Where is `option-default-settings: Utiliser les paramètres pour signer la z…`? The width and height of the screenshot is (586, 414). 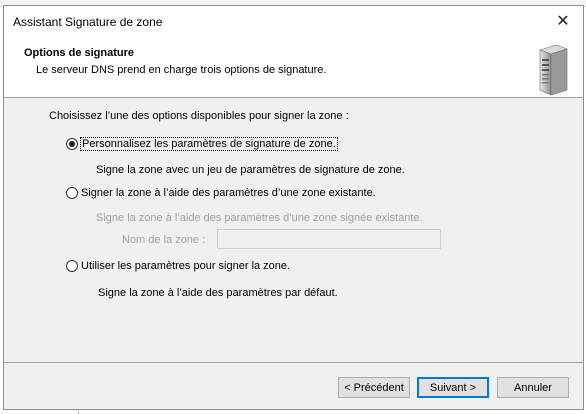
option-default-settings: Utiliser les paramètres pour signer la z… is located at coordinates (178, 266).